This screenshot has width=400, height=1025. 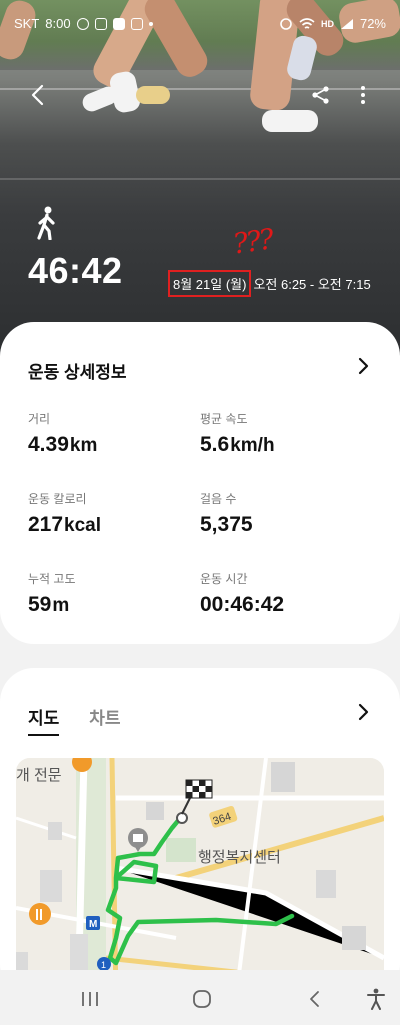 I want to click on more-options-button, so click(x=363, y=95).